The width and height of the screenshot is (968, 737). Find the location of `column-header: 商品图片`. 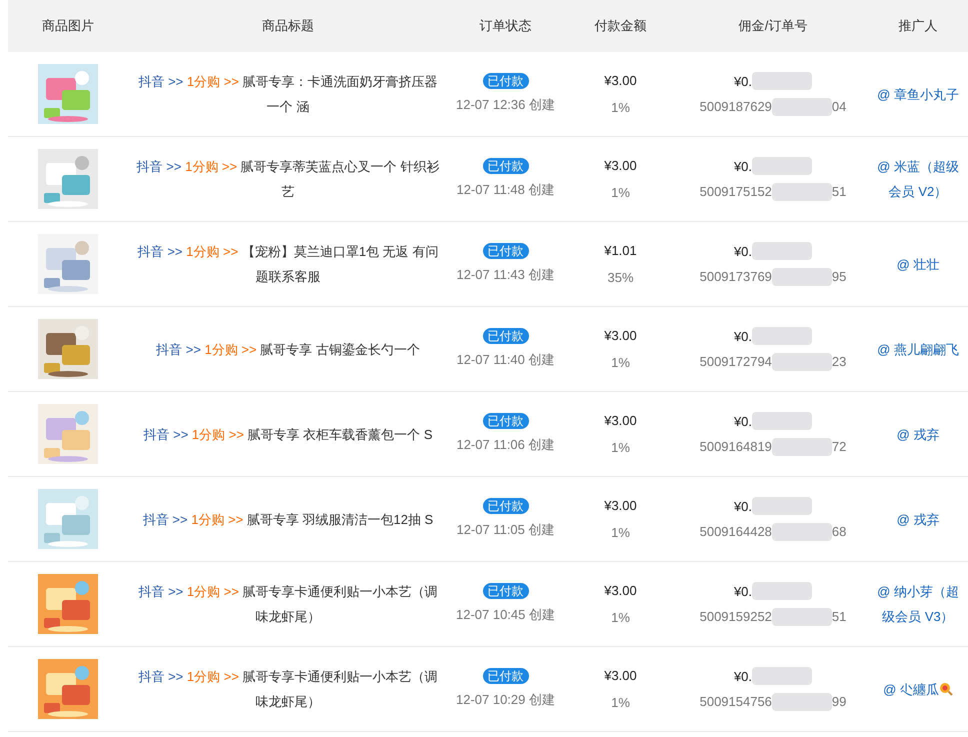

column-header: 商品图片 is located at coordinates (68, 26).